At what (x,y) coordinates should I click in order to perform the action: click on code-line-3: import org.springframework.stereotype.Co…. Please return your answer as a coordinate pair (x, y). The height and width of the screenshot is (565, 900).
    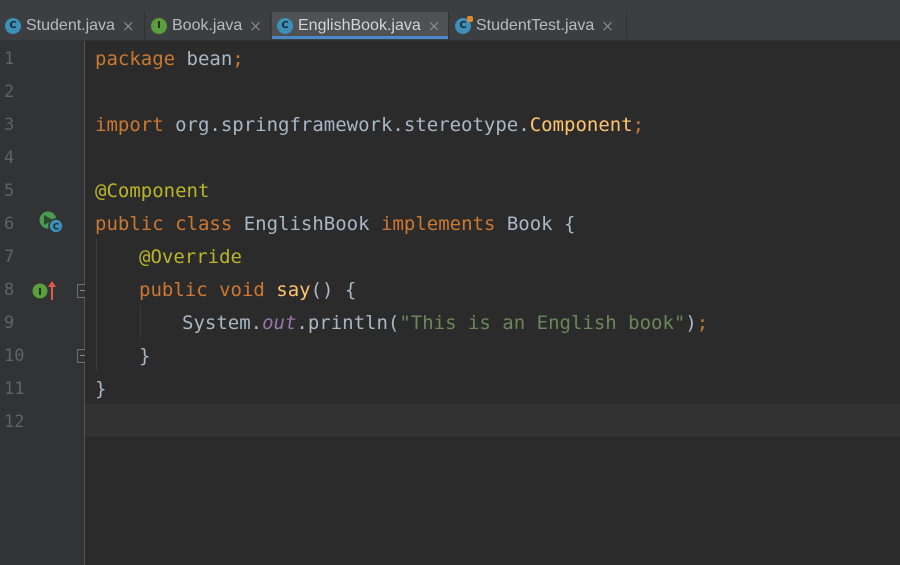
    Looking at the image, I should click on (369, 125).